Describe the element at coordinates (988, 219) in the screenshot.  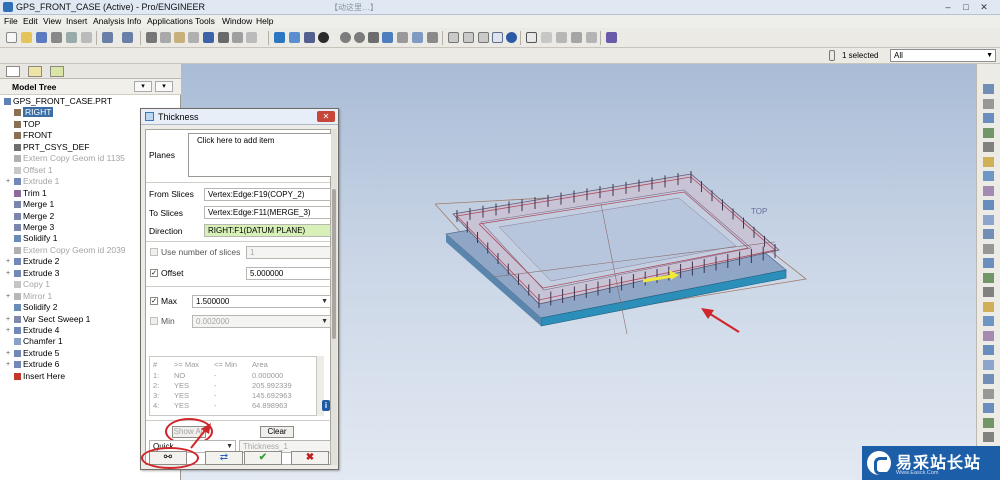
I see `paste-tool-icon` at that location.